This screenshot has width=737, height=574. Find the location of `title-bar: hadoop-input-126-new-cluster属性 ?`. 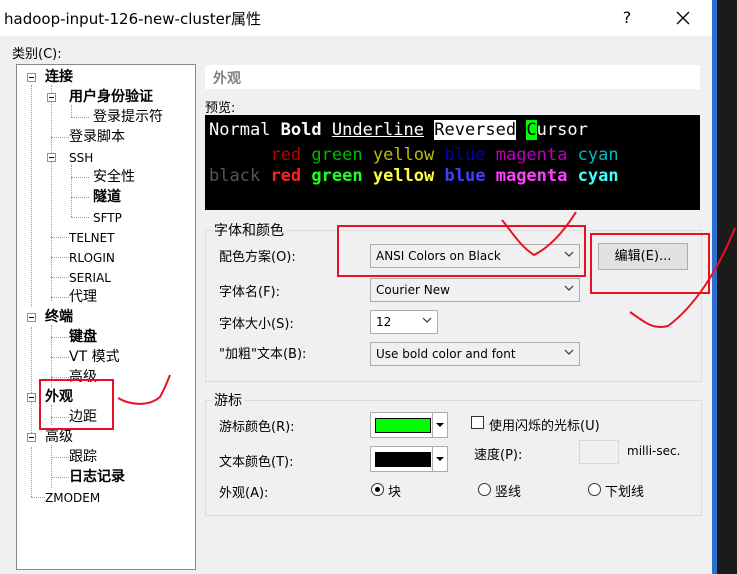

title-bar: hadoop-input-126-new-cluster属性 ? is located at coordinates (356, 18).